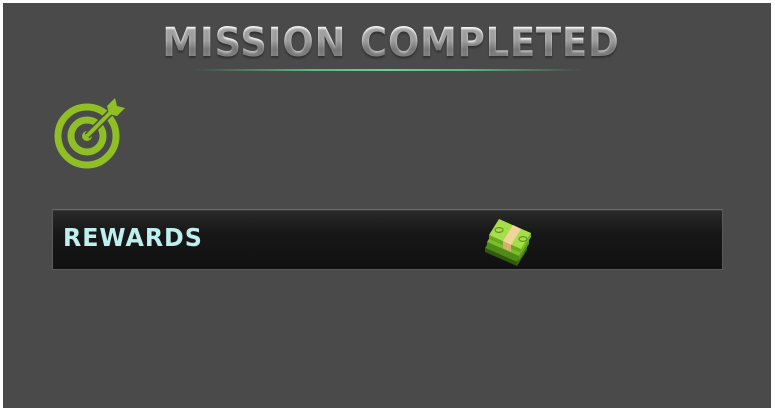  I want to click on rewards-label: REWARDS, so click(133, 237).